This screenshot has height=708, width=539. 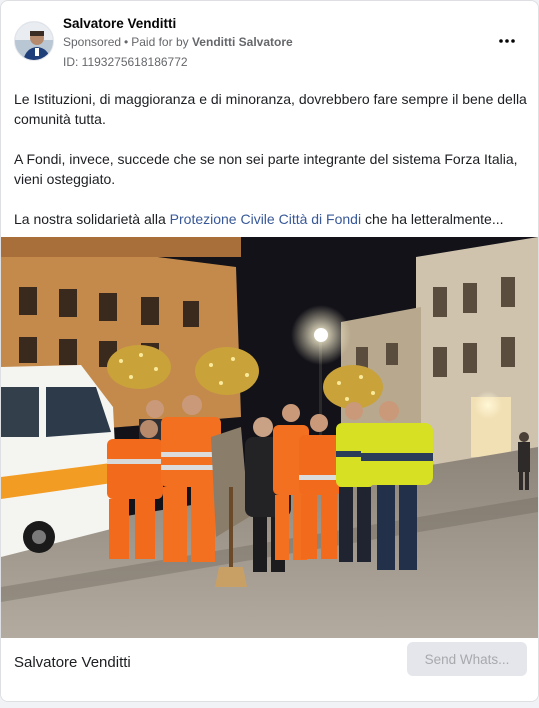 What do you see at coordinates (92, 219) in the screenshot?
I see `paragraph-text: La nostra solidarietà alla` at bounding box center [92, 219].